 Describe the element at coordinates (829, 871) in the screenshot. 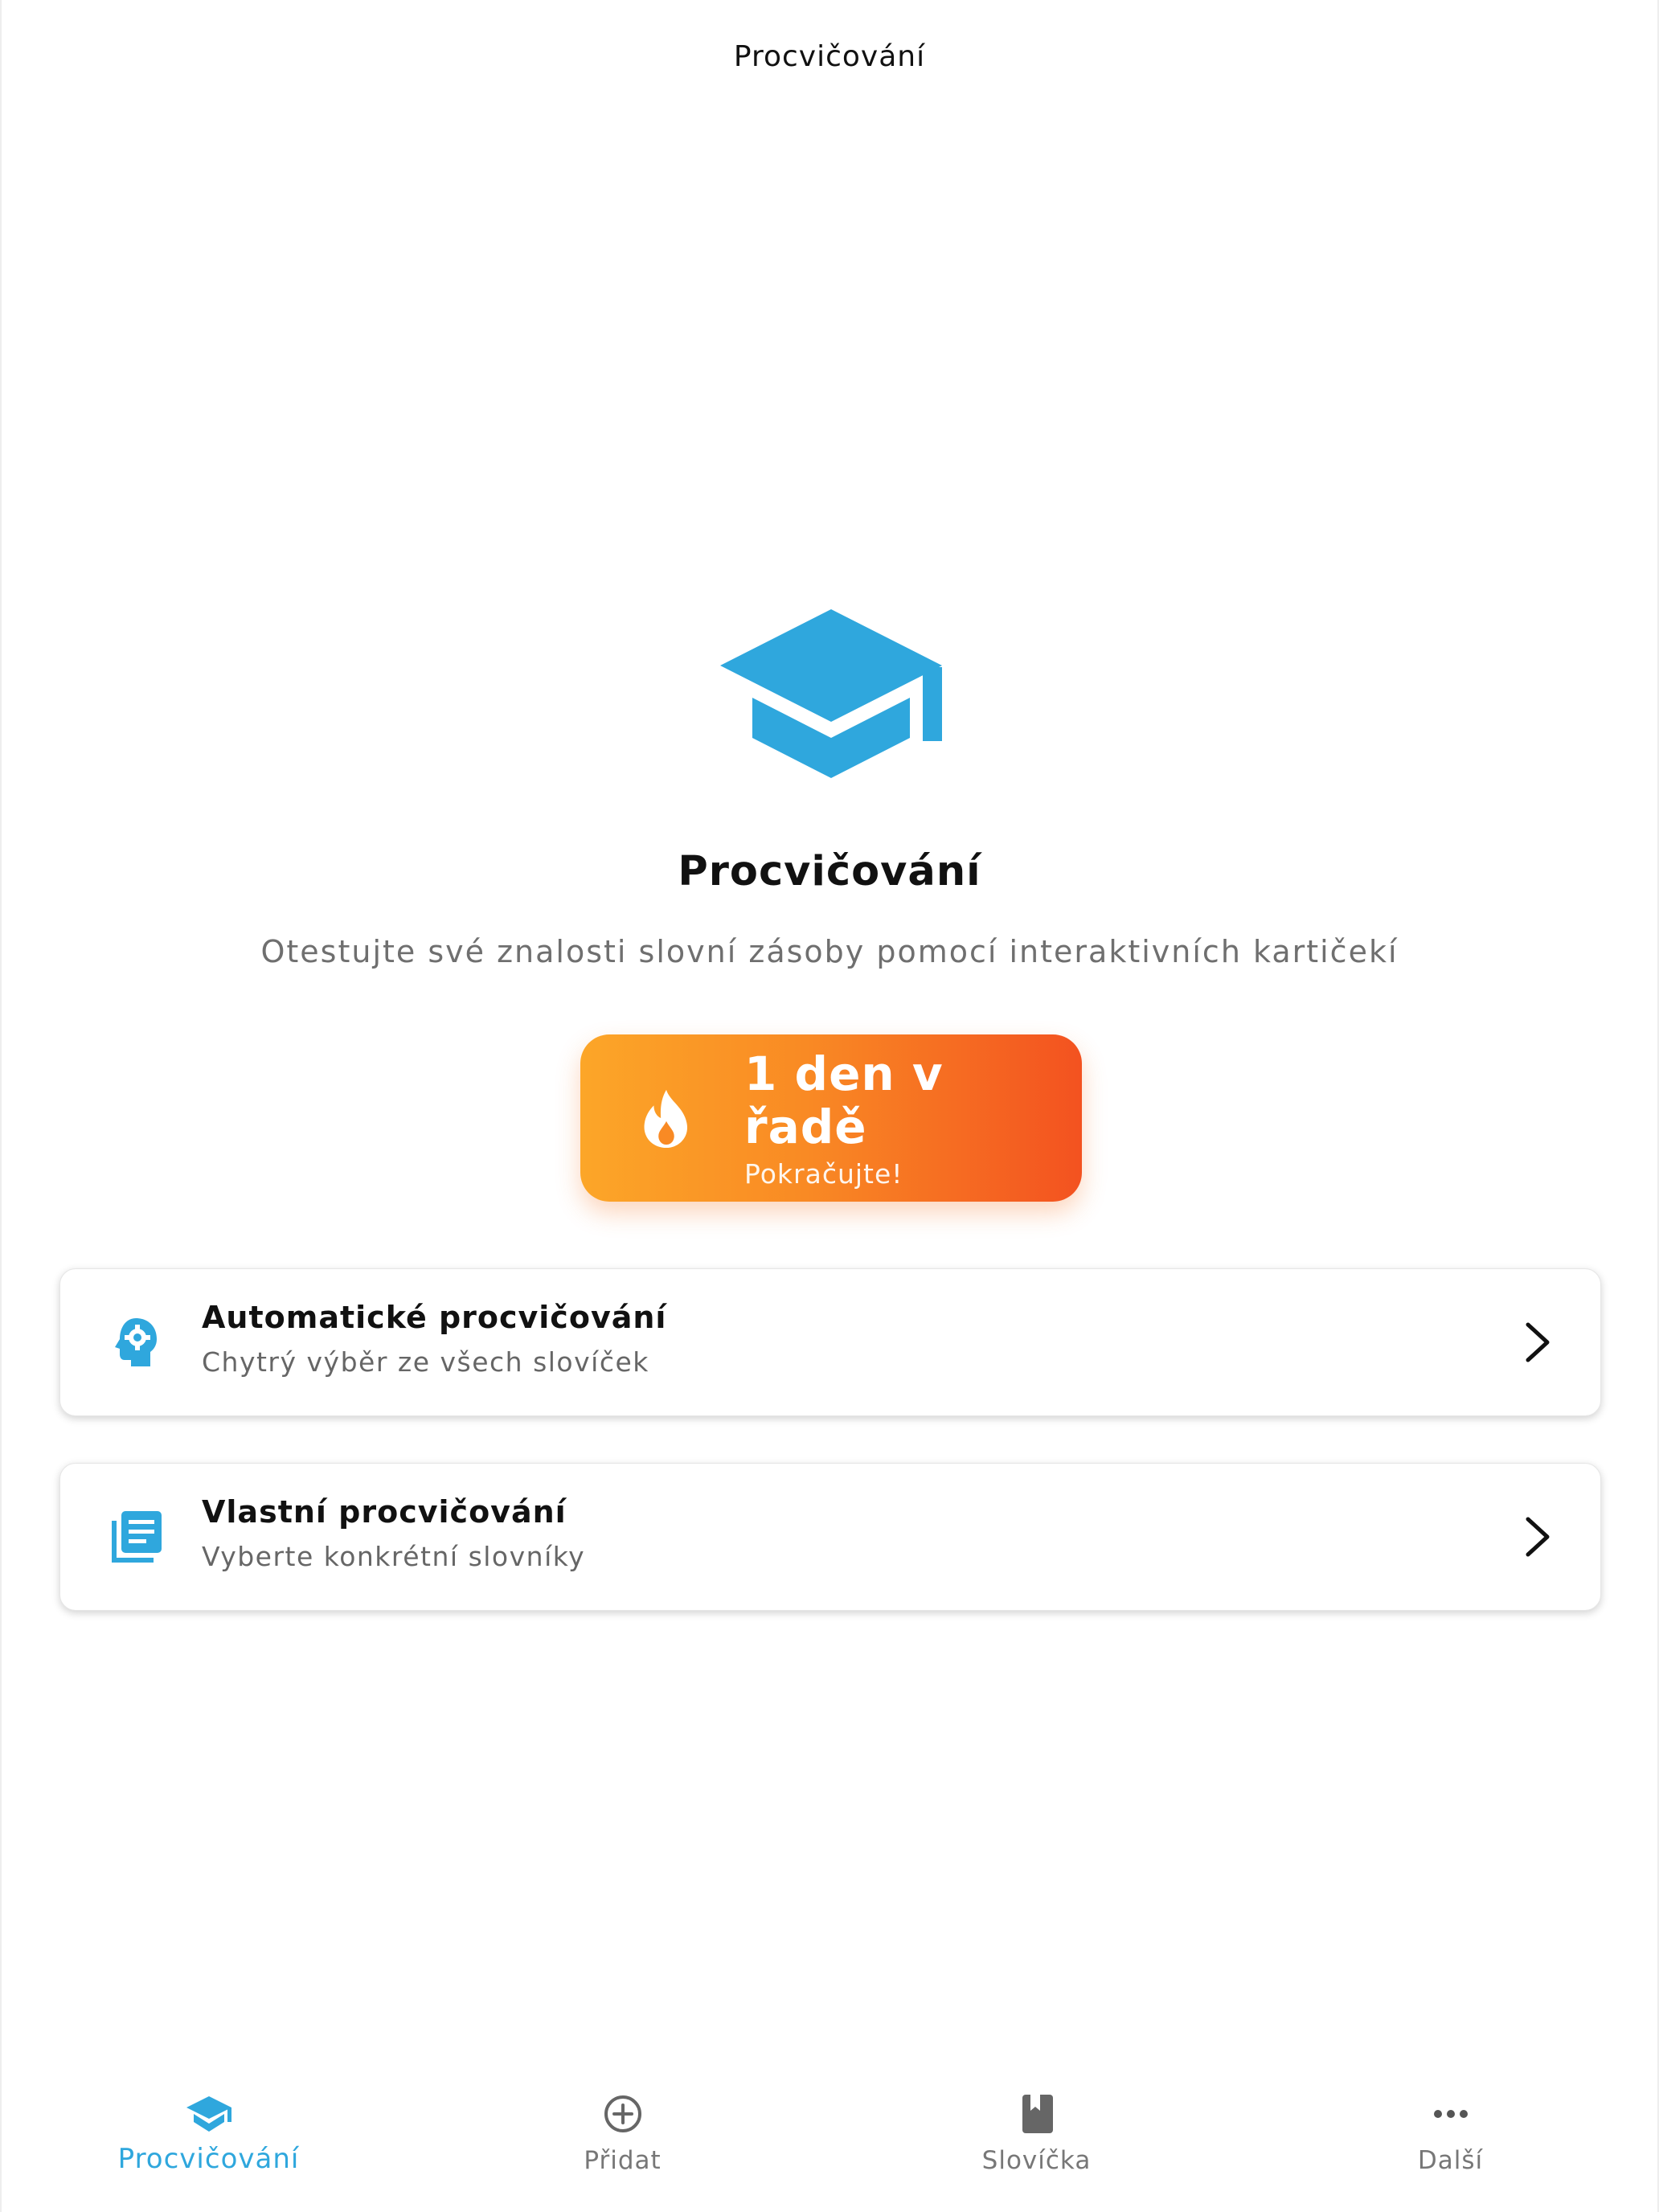

I see `hero-title: Procvičování` at that location.